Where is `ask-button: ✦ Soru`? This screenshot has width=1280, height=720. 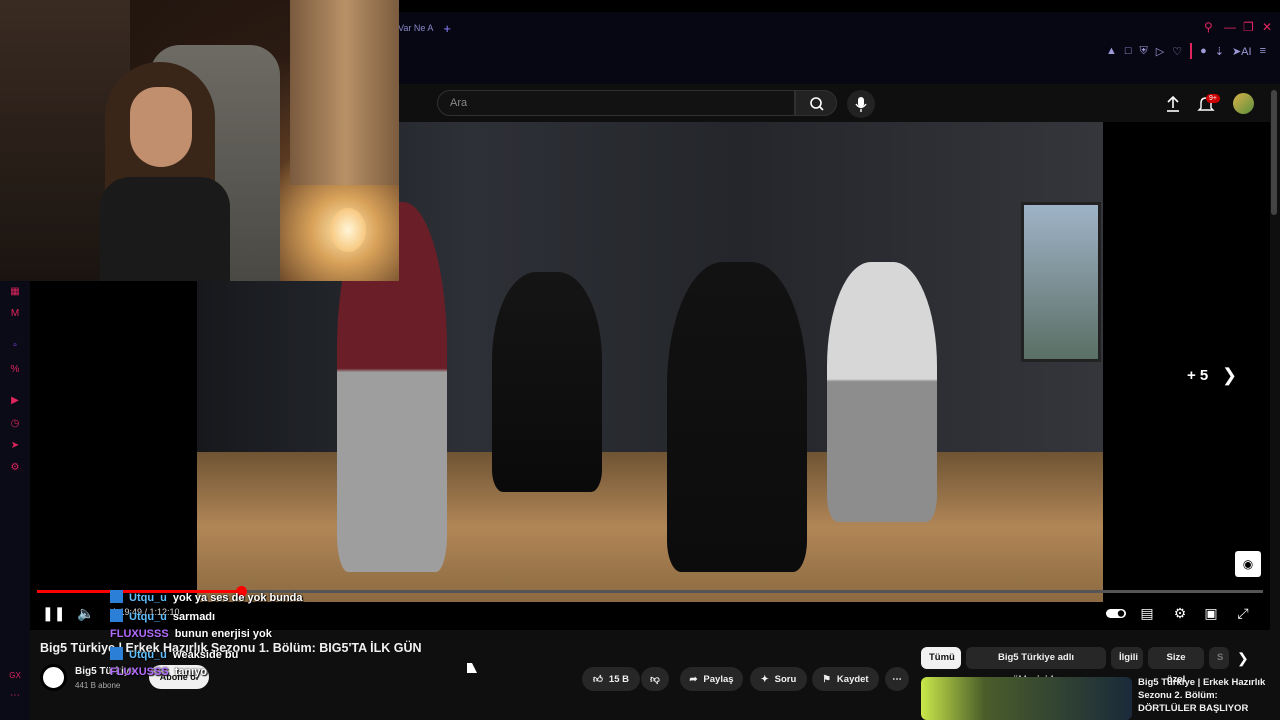 ask-button: ✦ Soru is located at coordinates (778, 679).